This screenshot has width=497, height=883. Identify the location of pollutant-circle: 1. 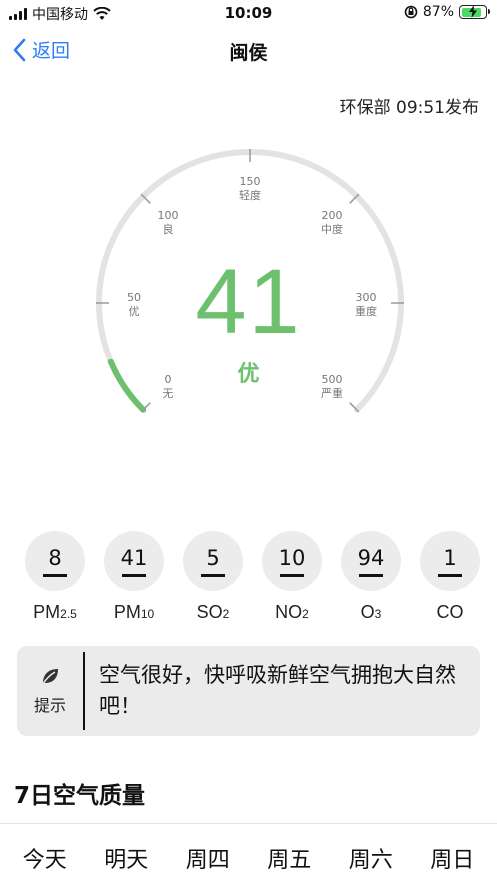
(450, 561).